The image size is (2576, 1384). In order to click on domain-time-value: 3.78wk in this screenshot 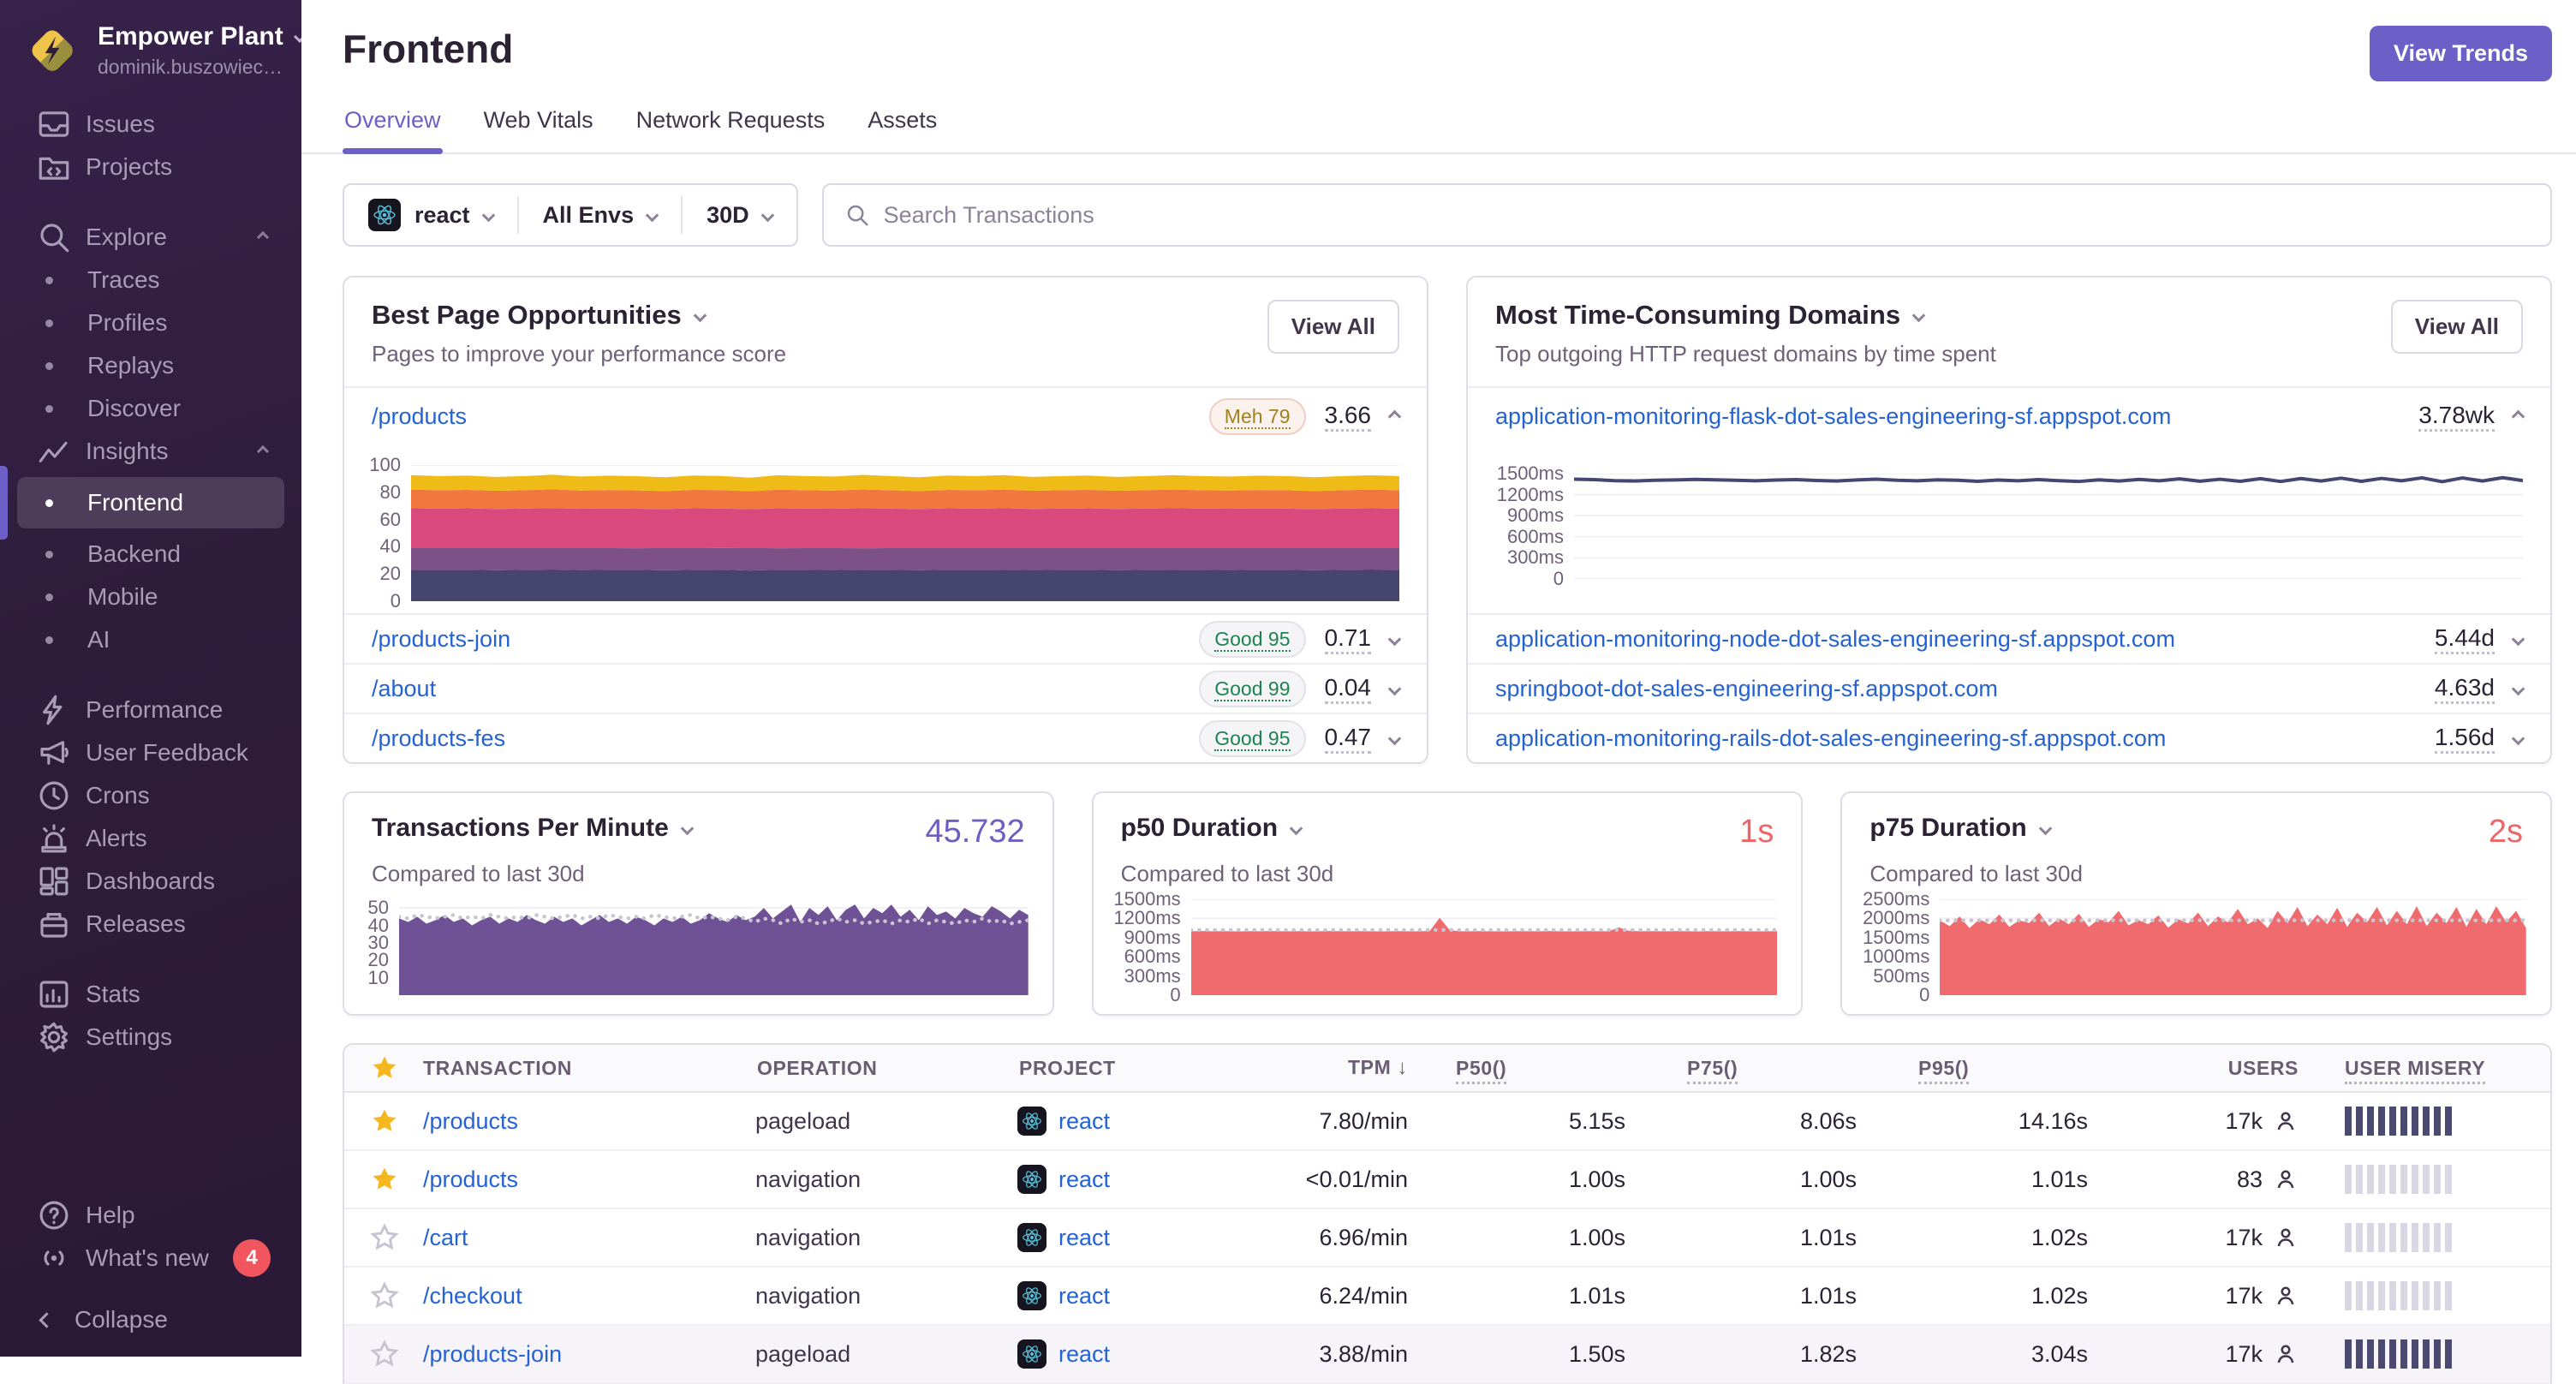, I will do `click(2457, 417)`.